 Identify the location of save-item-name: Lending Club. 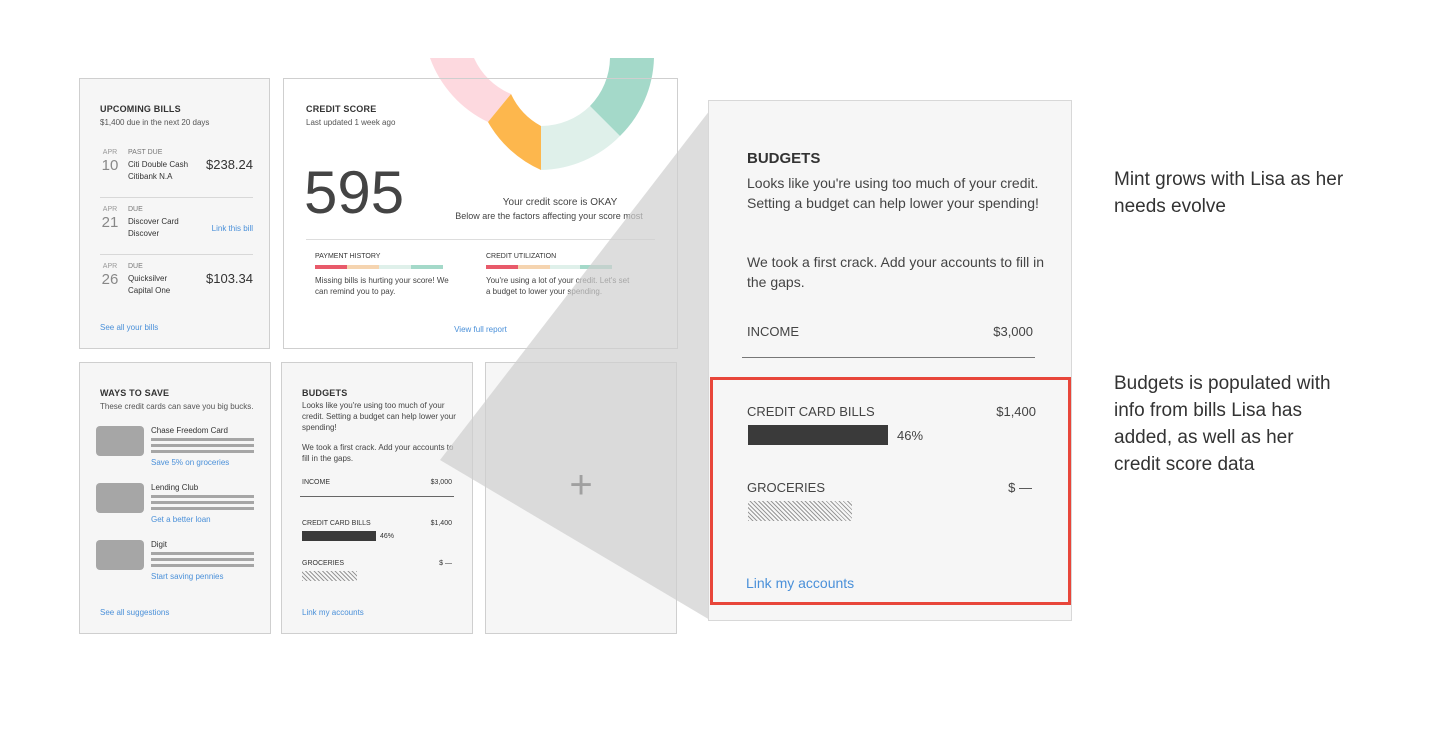
(175, 487).